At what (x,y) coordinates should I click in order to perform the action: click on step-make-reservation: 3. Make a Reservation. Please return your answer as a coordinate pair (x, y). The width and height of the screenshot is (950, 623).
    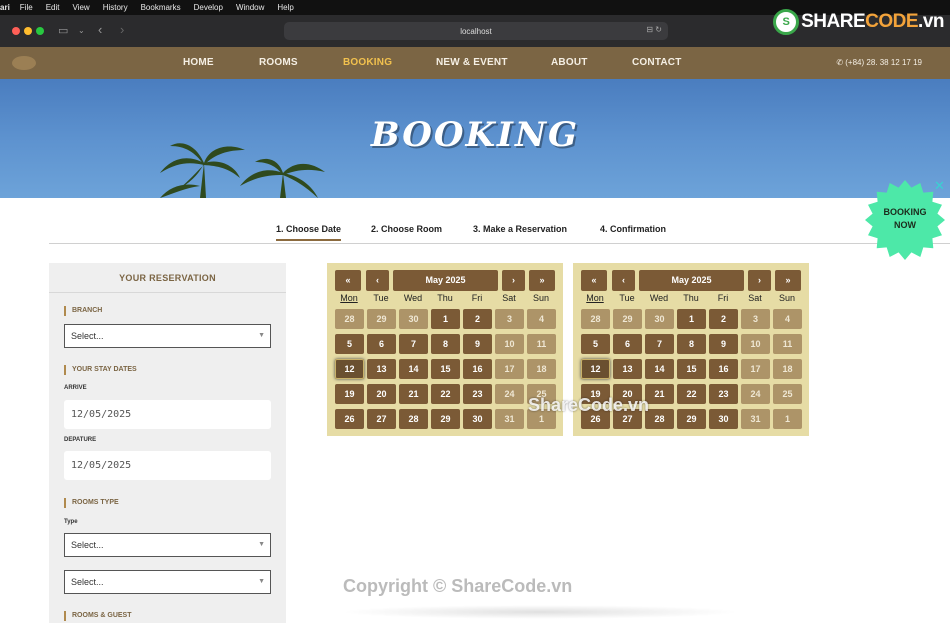
    Looking at the image, I should click on (520, 229).